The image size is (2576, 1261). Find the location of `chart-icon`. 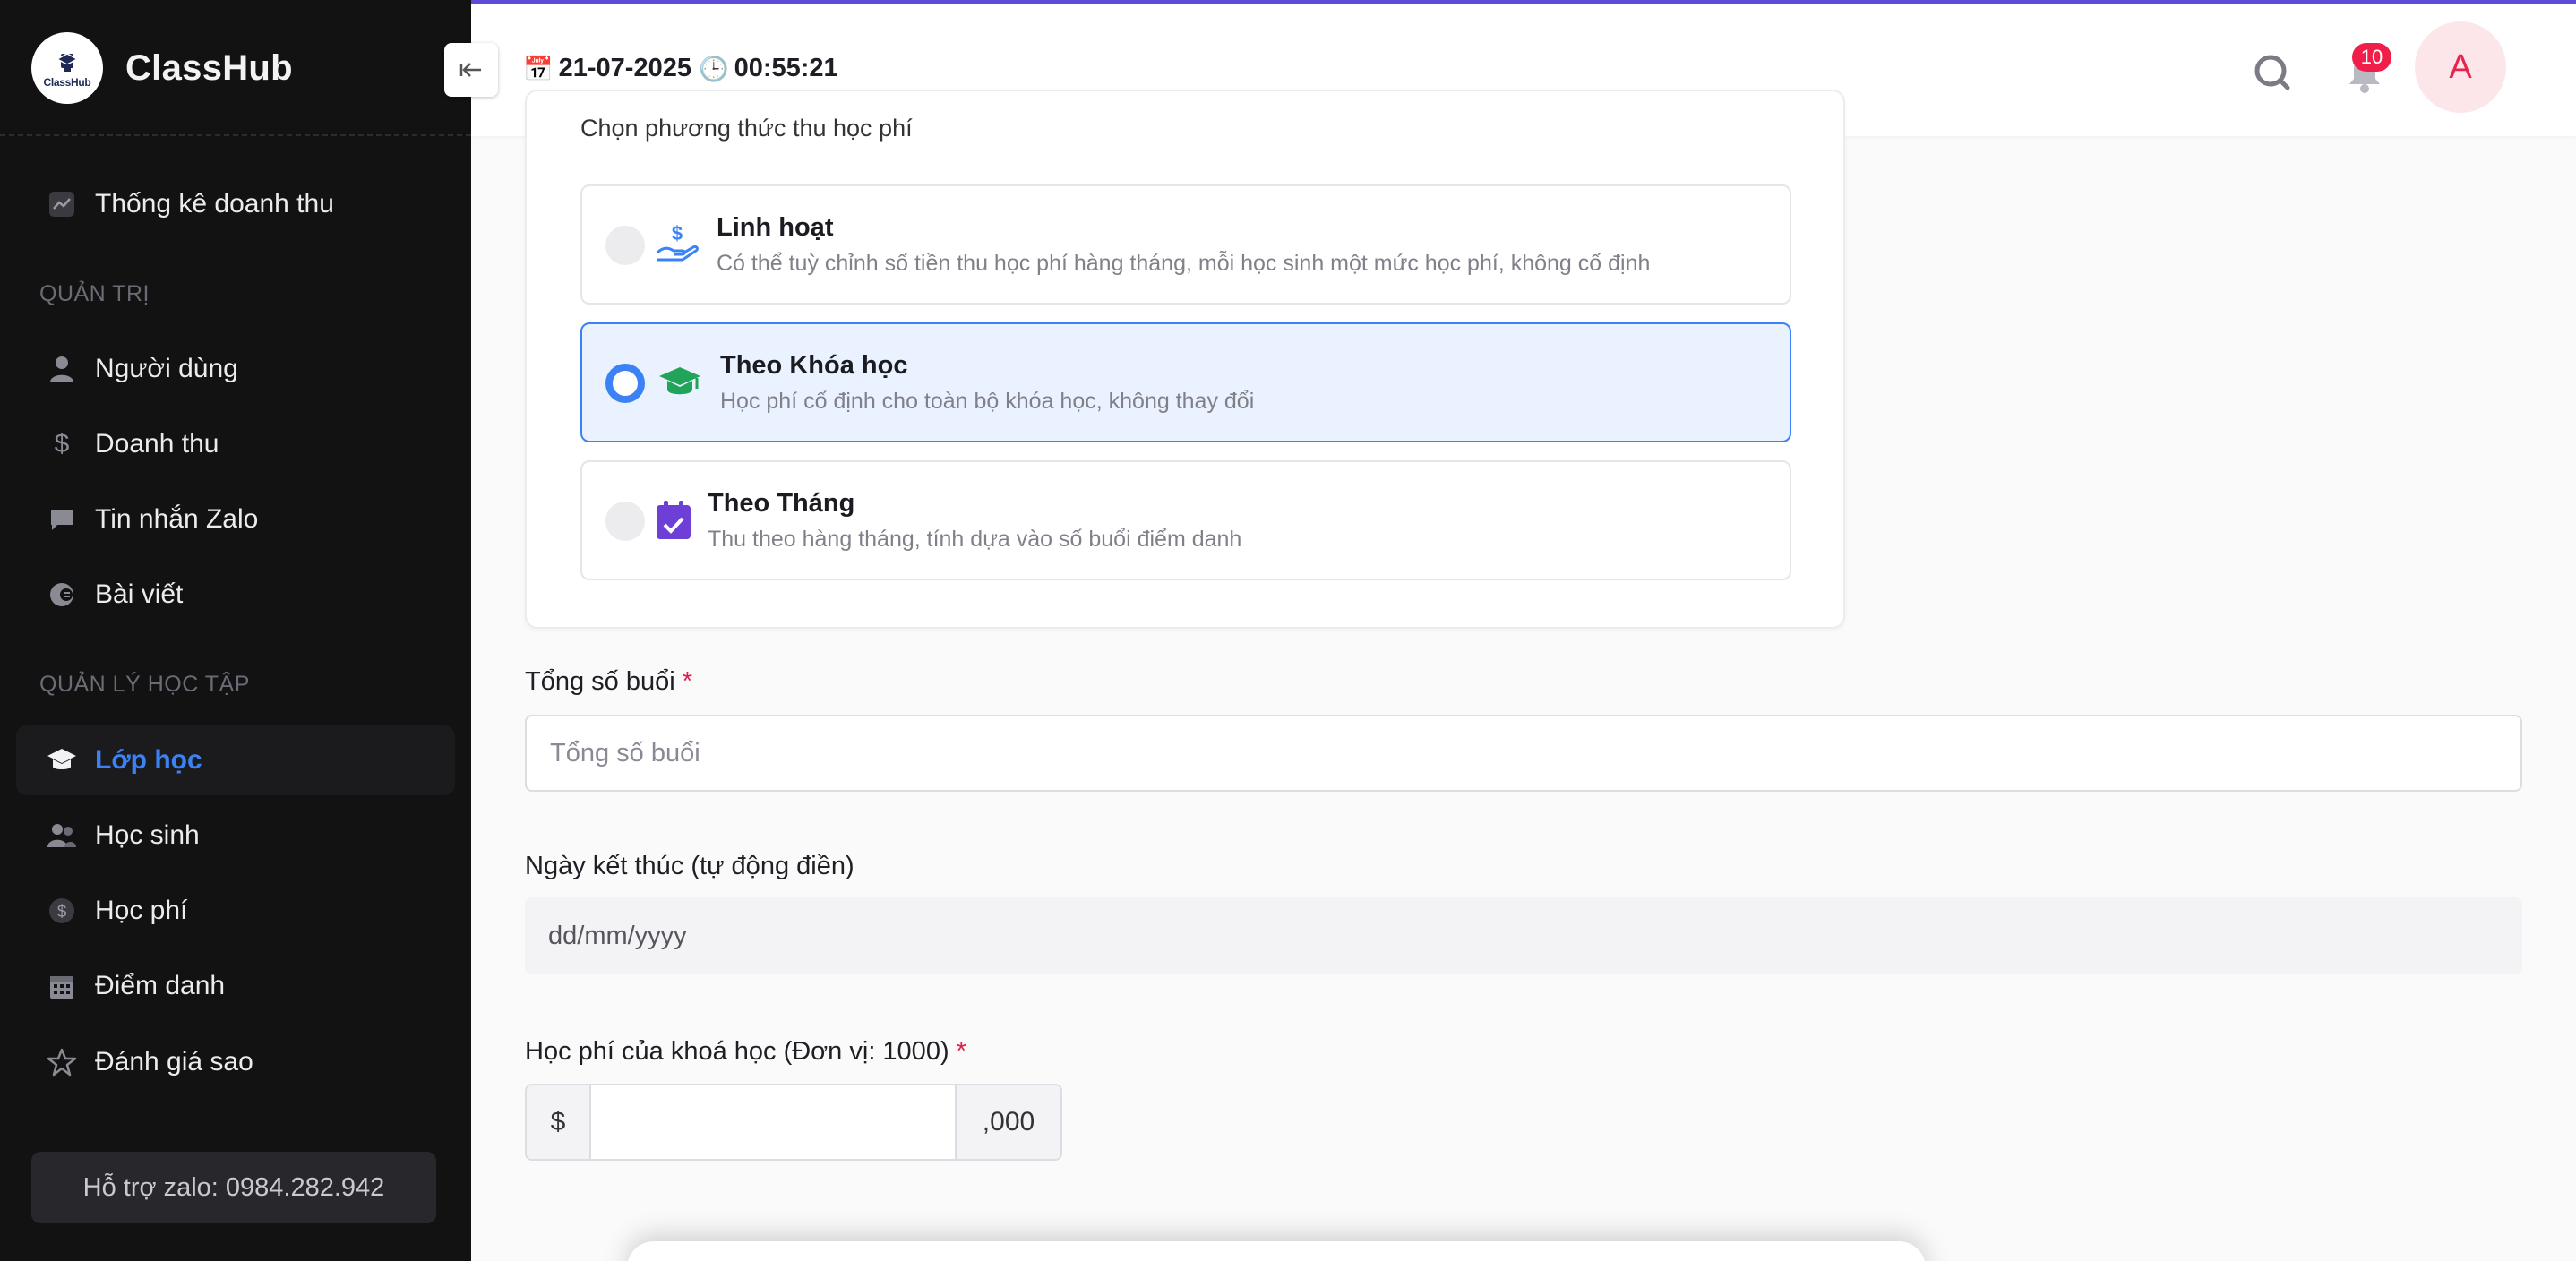

chart-icon is located at coordinates (62, 204).